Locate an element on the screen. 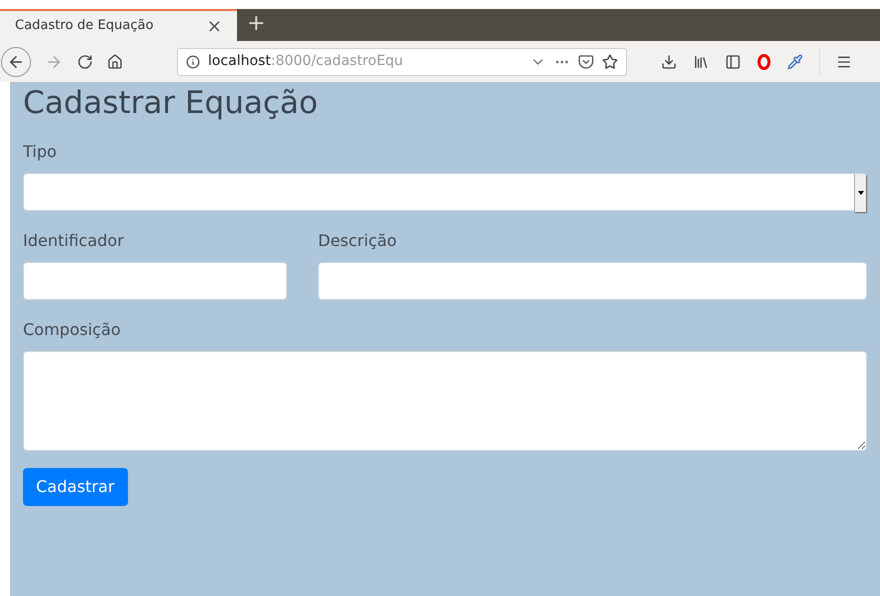  home-icon is located at coordinates (115, 62).